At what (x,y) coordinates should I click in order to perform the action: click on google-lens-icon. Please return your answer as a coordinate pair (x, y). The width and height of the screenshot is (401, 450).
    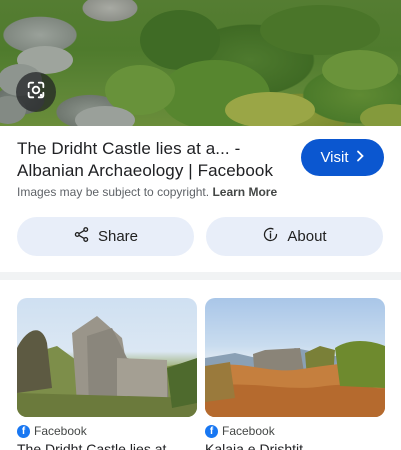
    Looking at the image, I should click on (36, 92).